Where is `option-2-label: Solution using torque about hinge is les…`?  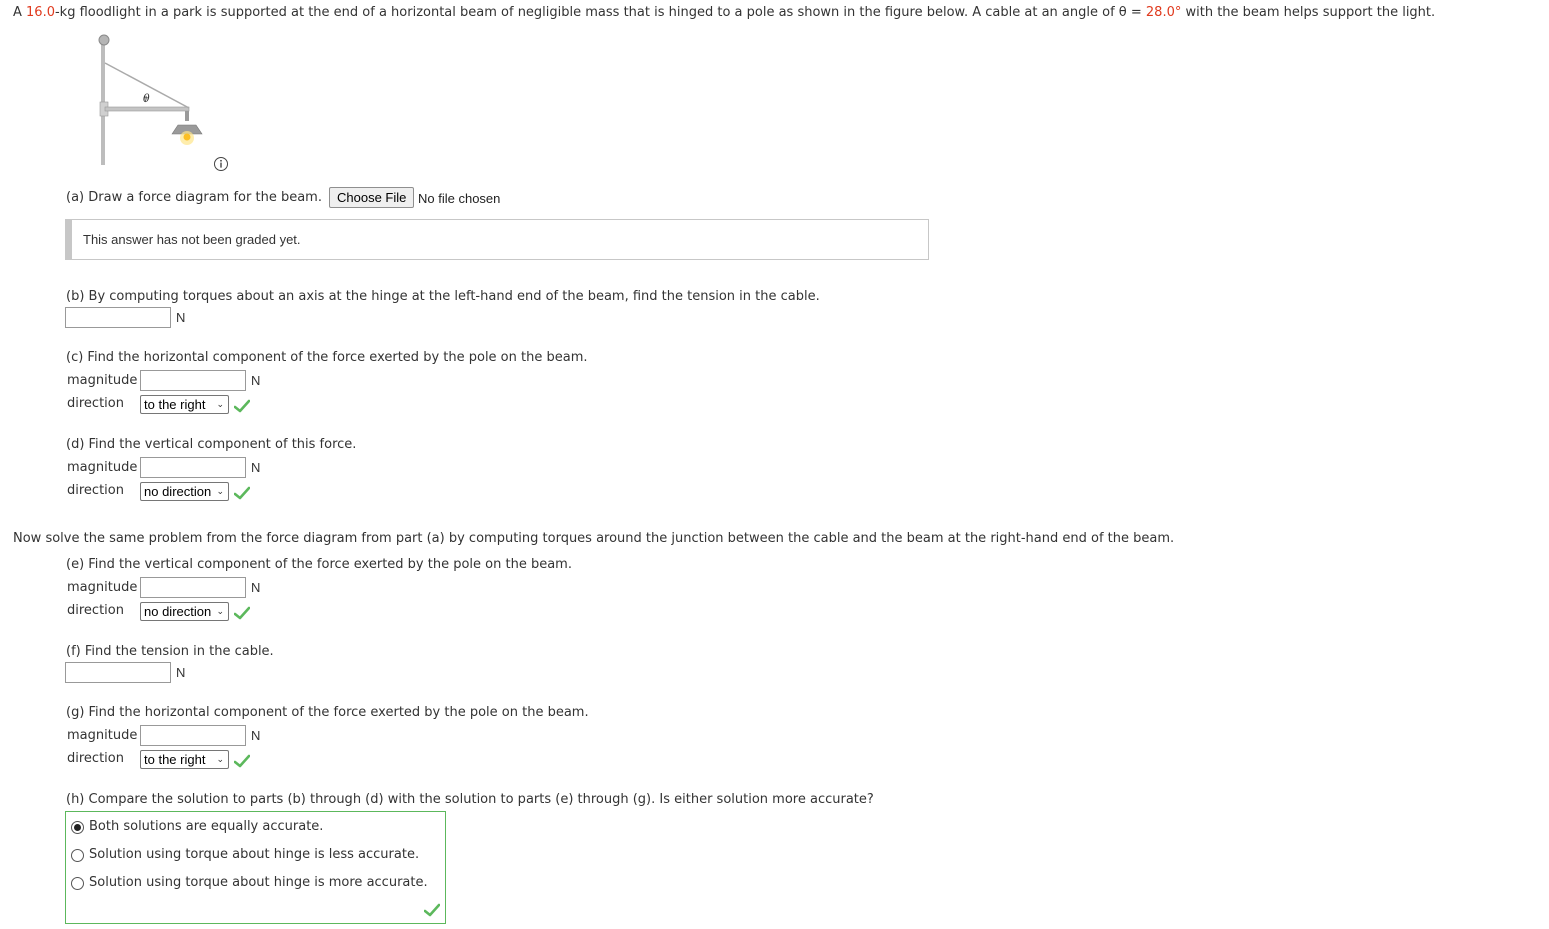 option-2-label: Solution using torque about hinge is les… is located at coordinates (254, 854).